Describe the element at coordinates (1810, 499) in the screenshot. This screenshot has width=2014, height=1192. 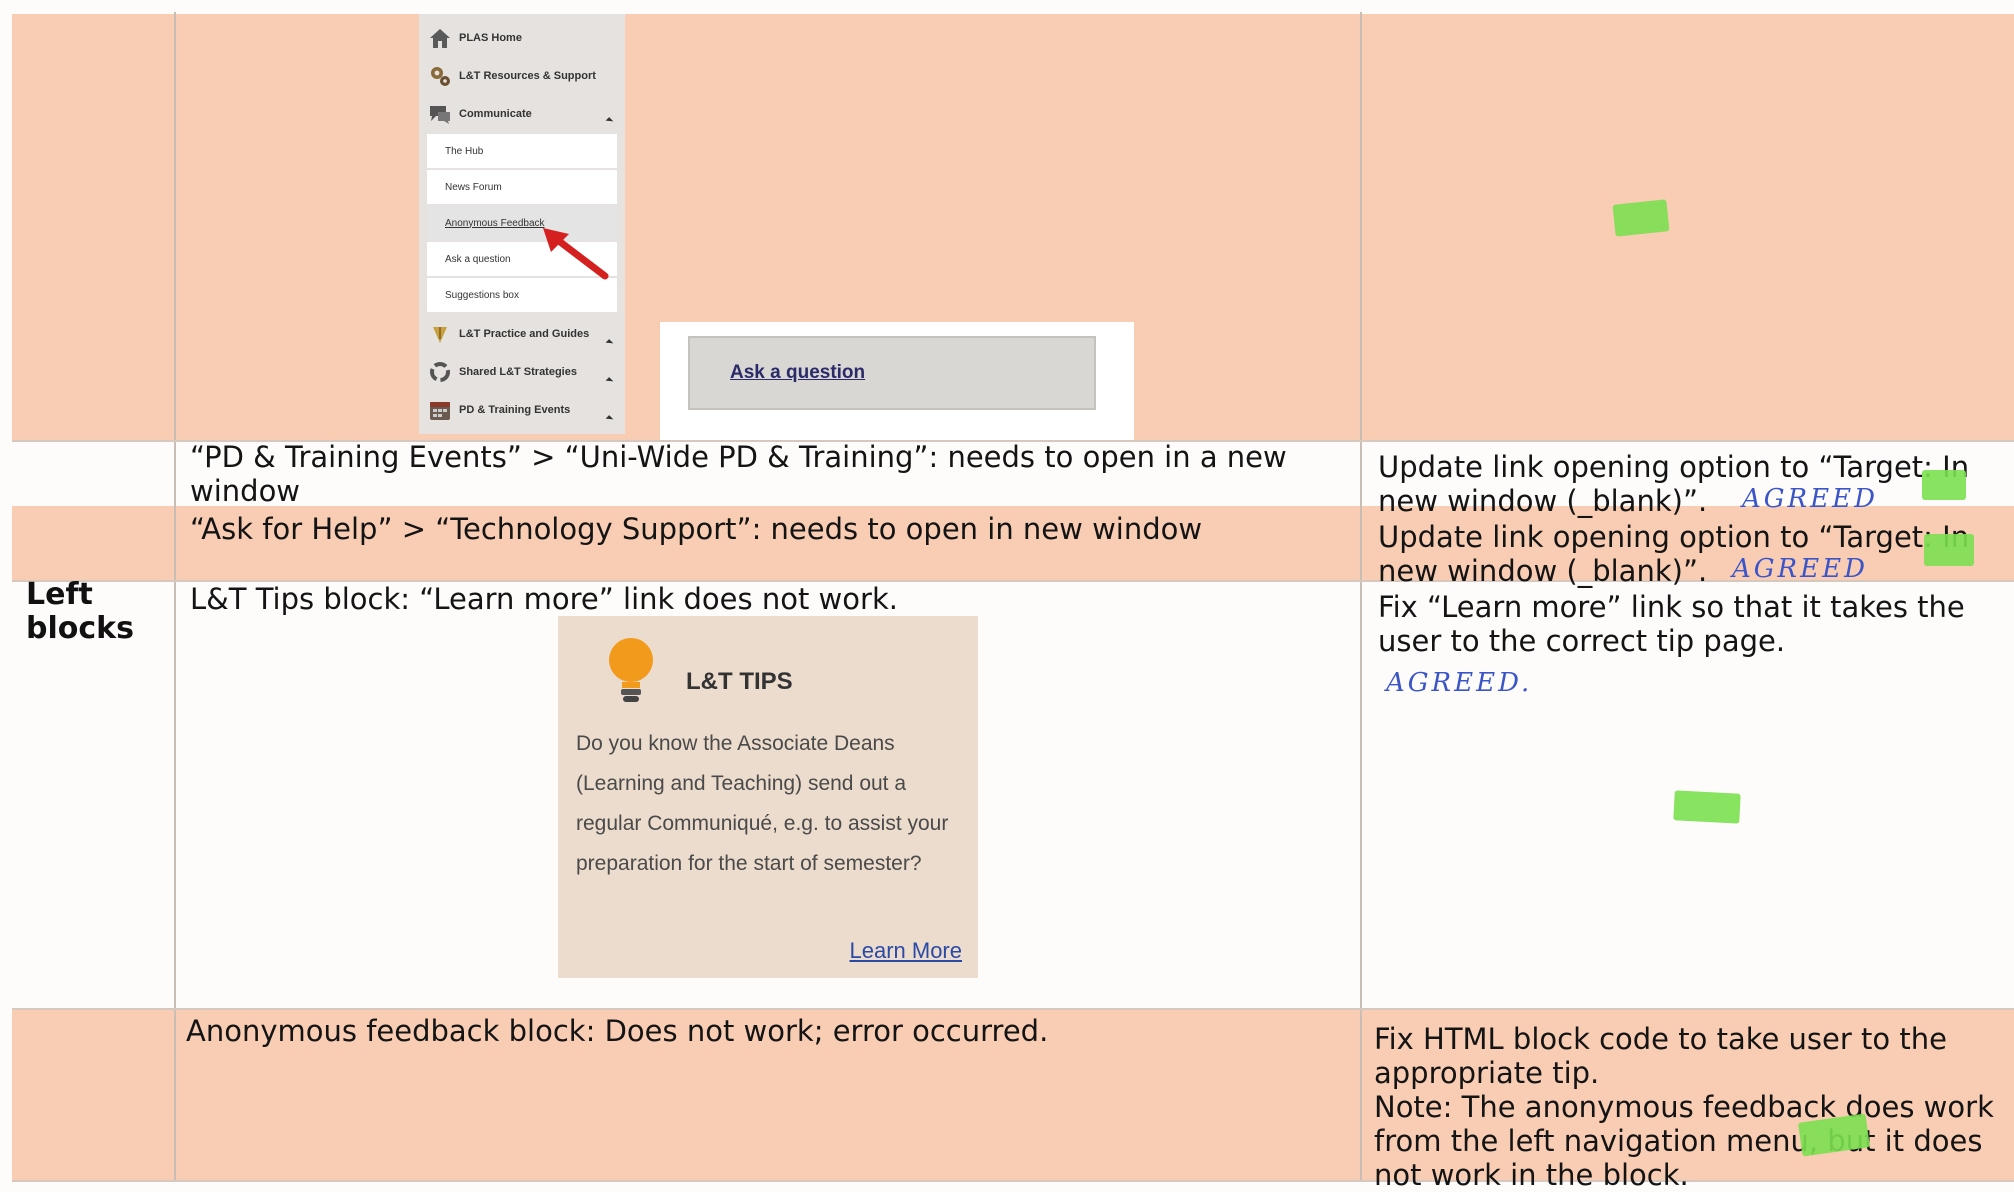
I see `agreed-handwritten-1: AGREED` at that location.